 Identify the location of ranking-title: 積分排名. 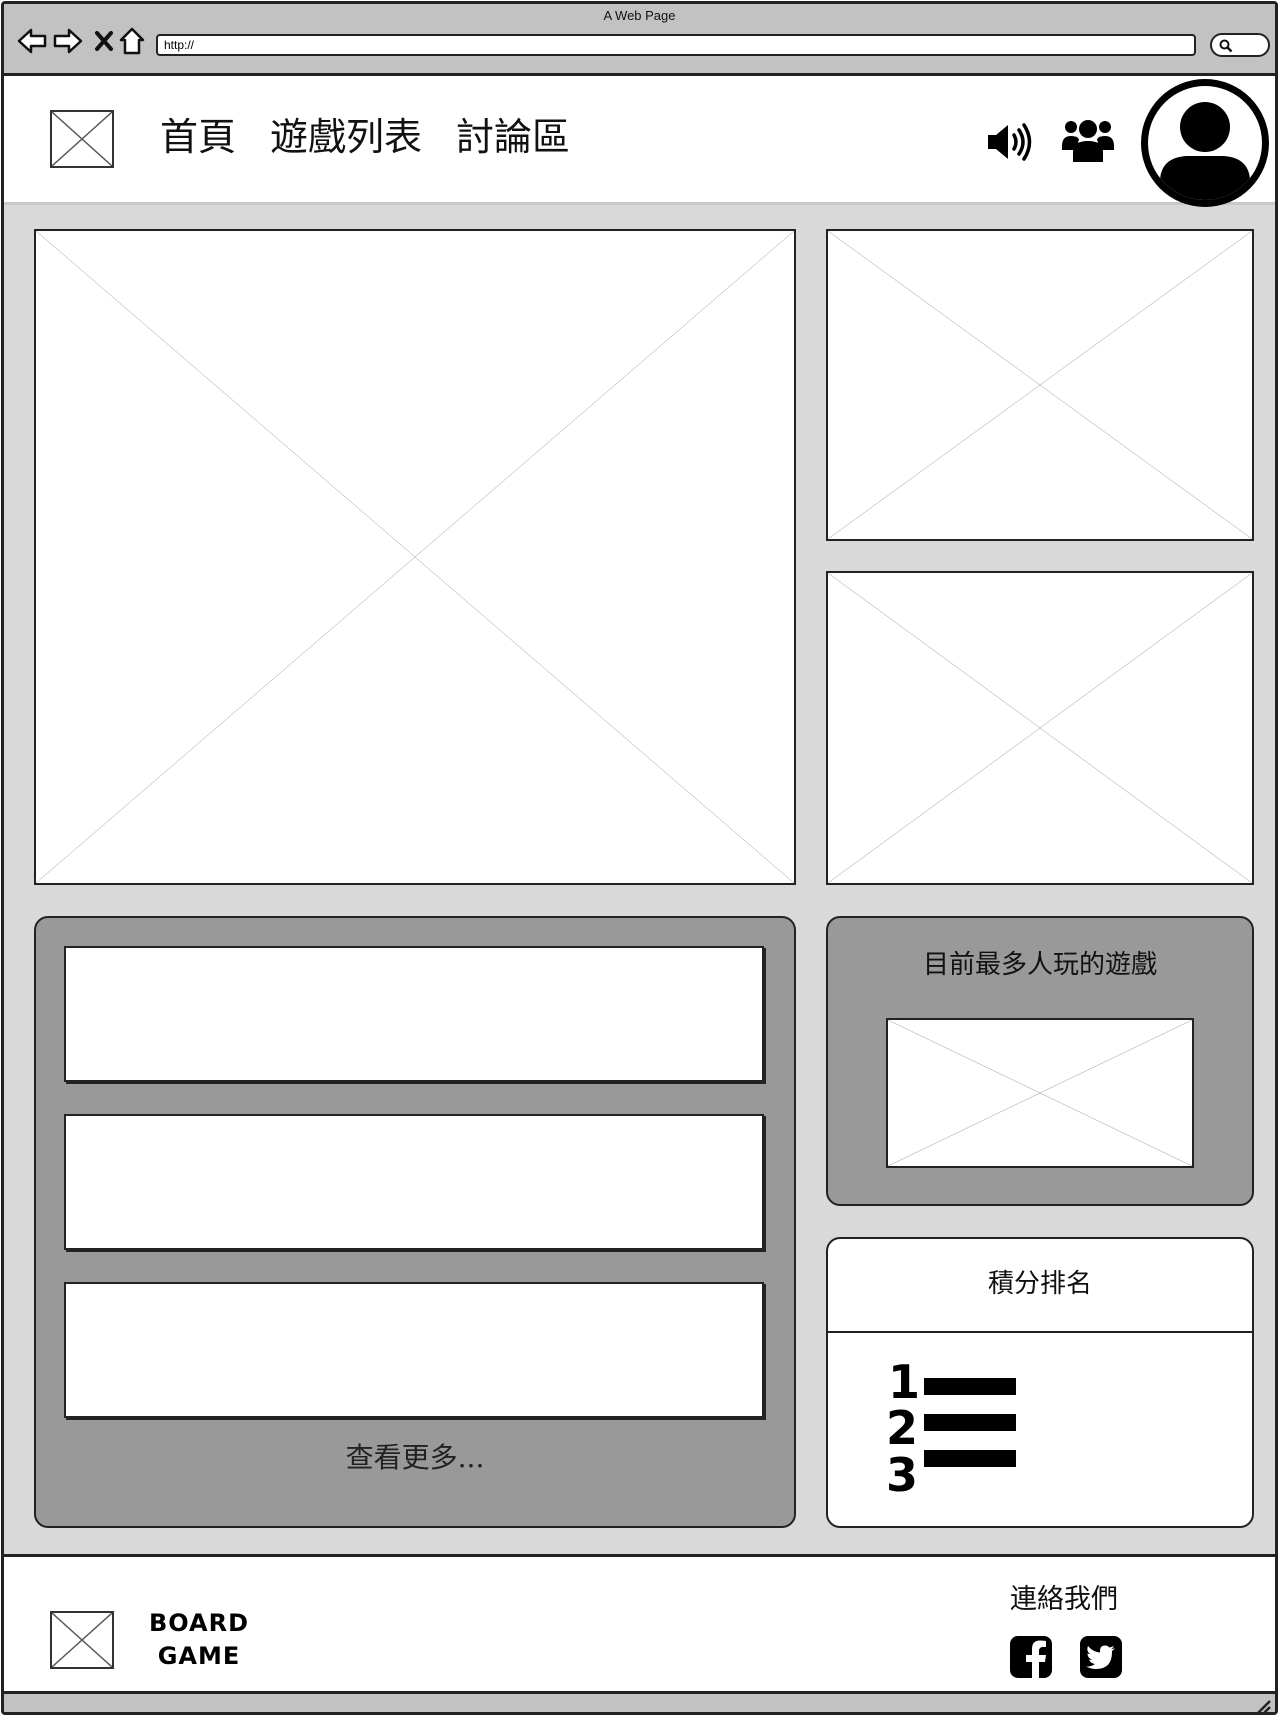
(1039, 1284).